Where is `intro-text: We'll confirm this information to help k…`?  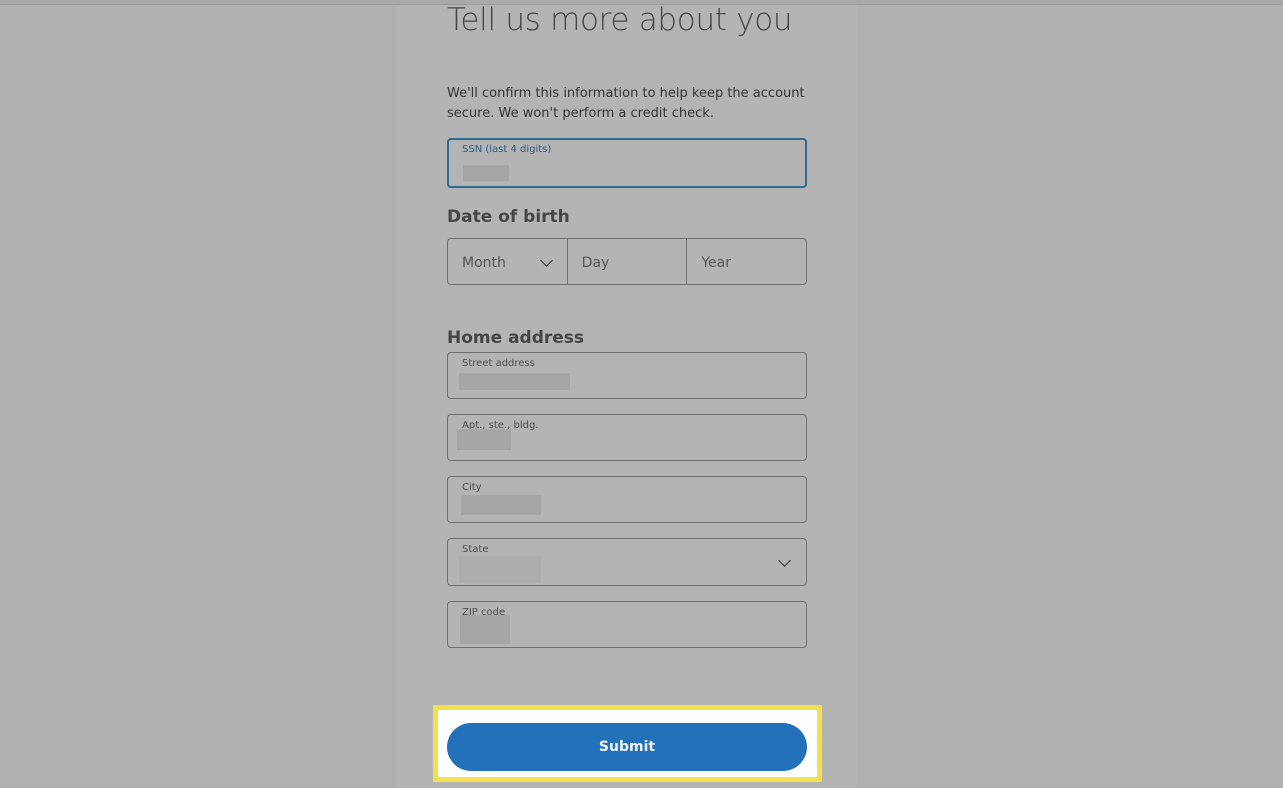 intro-text: We'll confirm this information to help k… is located at coordinates (626, 103).